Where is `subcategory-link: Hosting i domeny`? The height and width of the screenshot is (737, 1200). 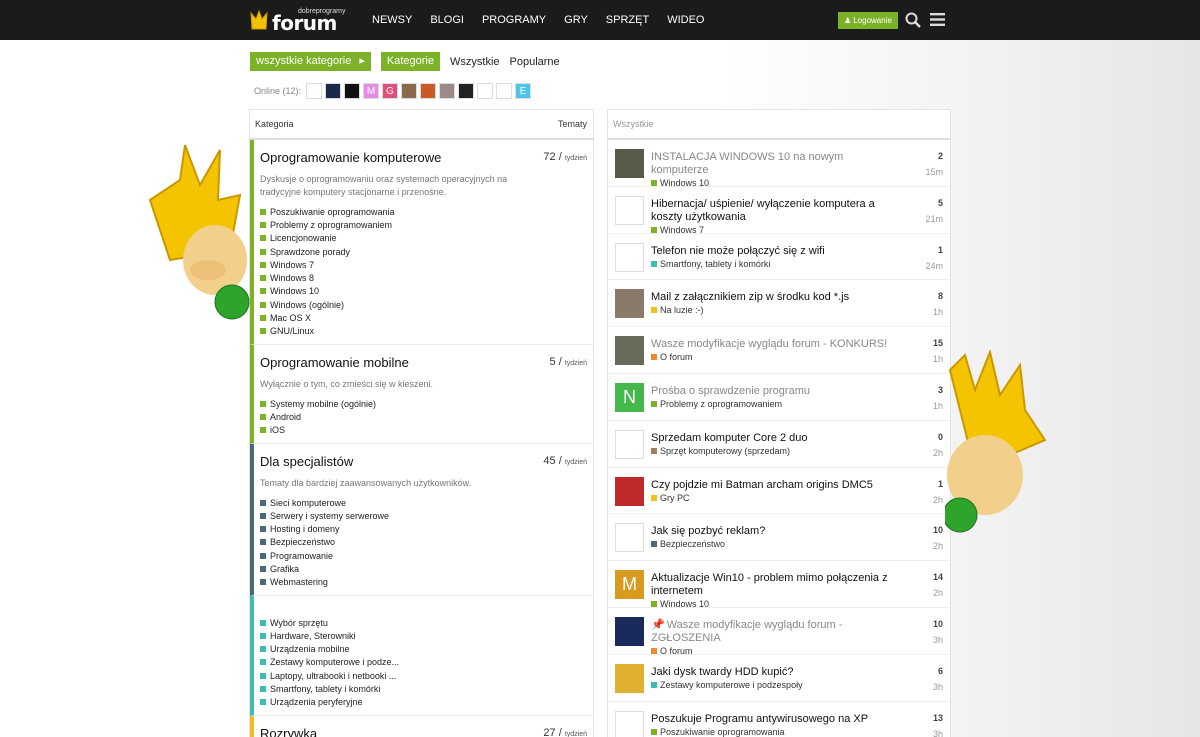 subcategory-link: Hosting i domeny is located at coordinates (422, 528).